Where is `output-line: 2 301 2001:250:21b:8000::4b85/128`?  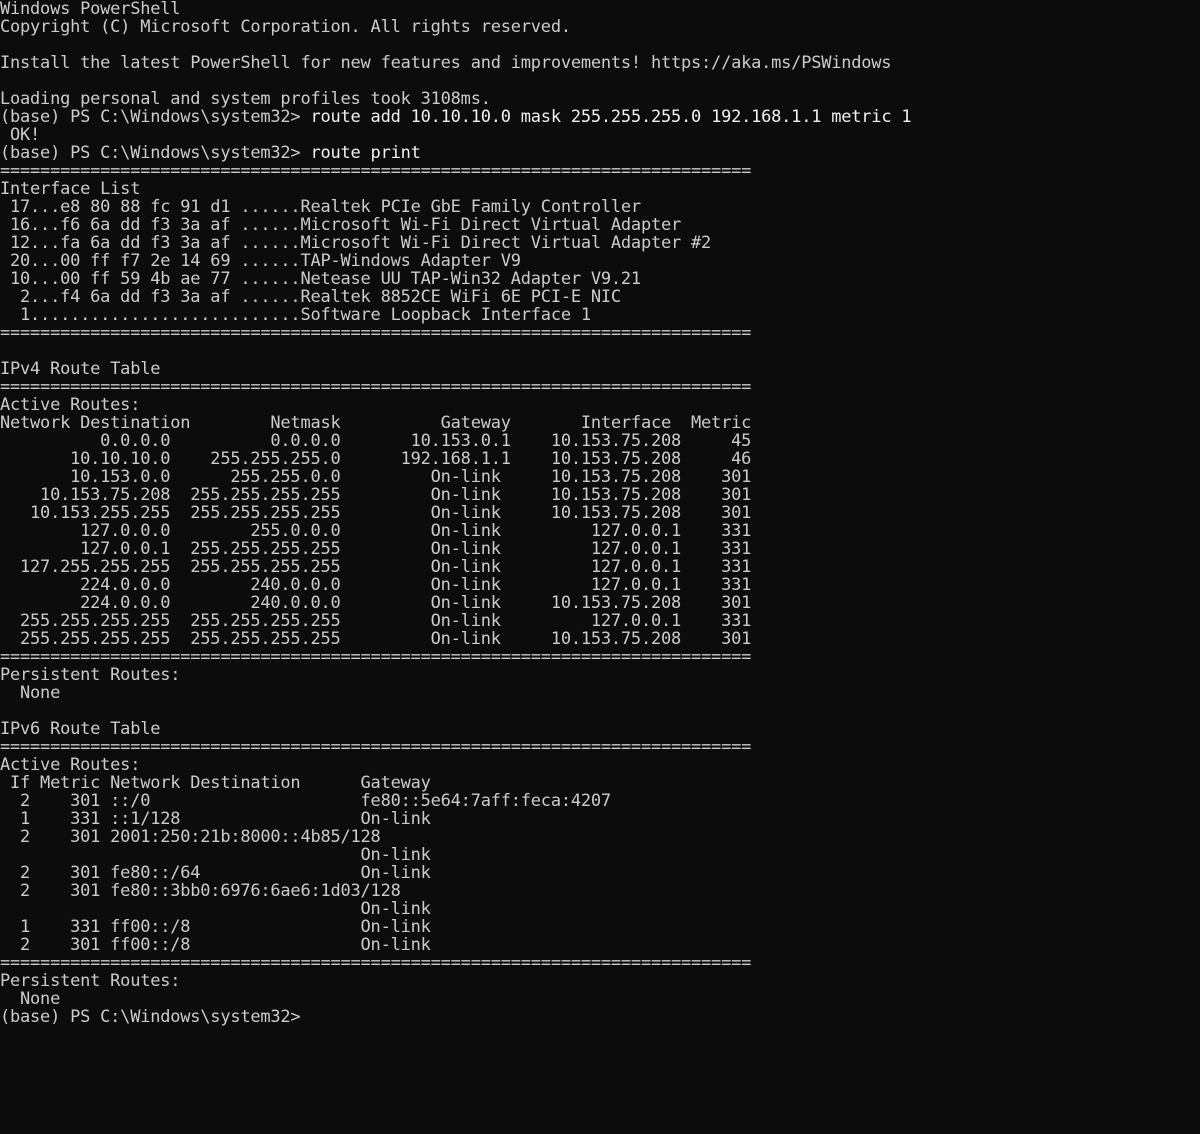
output-line: 2 301 2001:250:21b:8000::4b85/128 is located at coordinates (190, 837).